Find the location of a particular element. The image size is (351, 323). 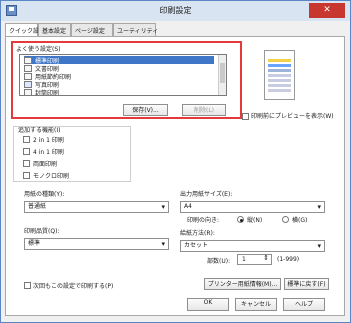

paper-type-label: 用紙の種類(Y): is located at coordinates (44, 194).